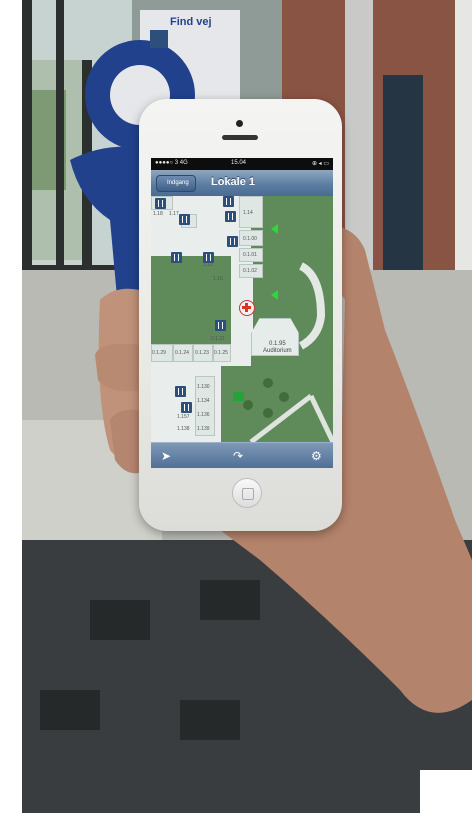 This screenshot has height=813, width=472. What do you see at coordinates (239, 123) in the screenshot?
I see `front-camera` at bounding box center [239, 123].